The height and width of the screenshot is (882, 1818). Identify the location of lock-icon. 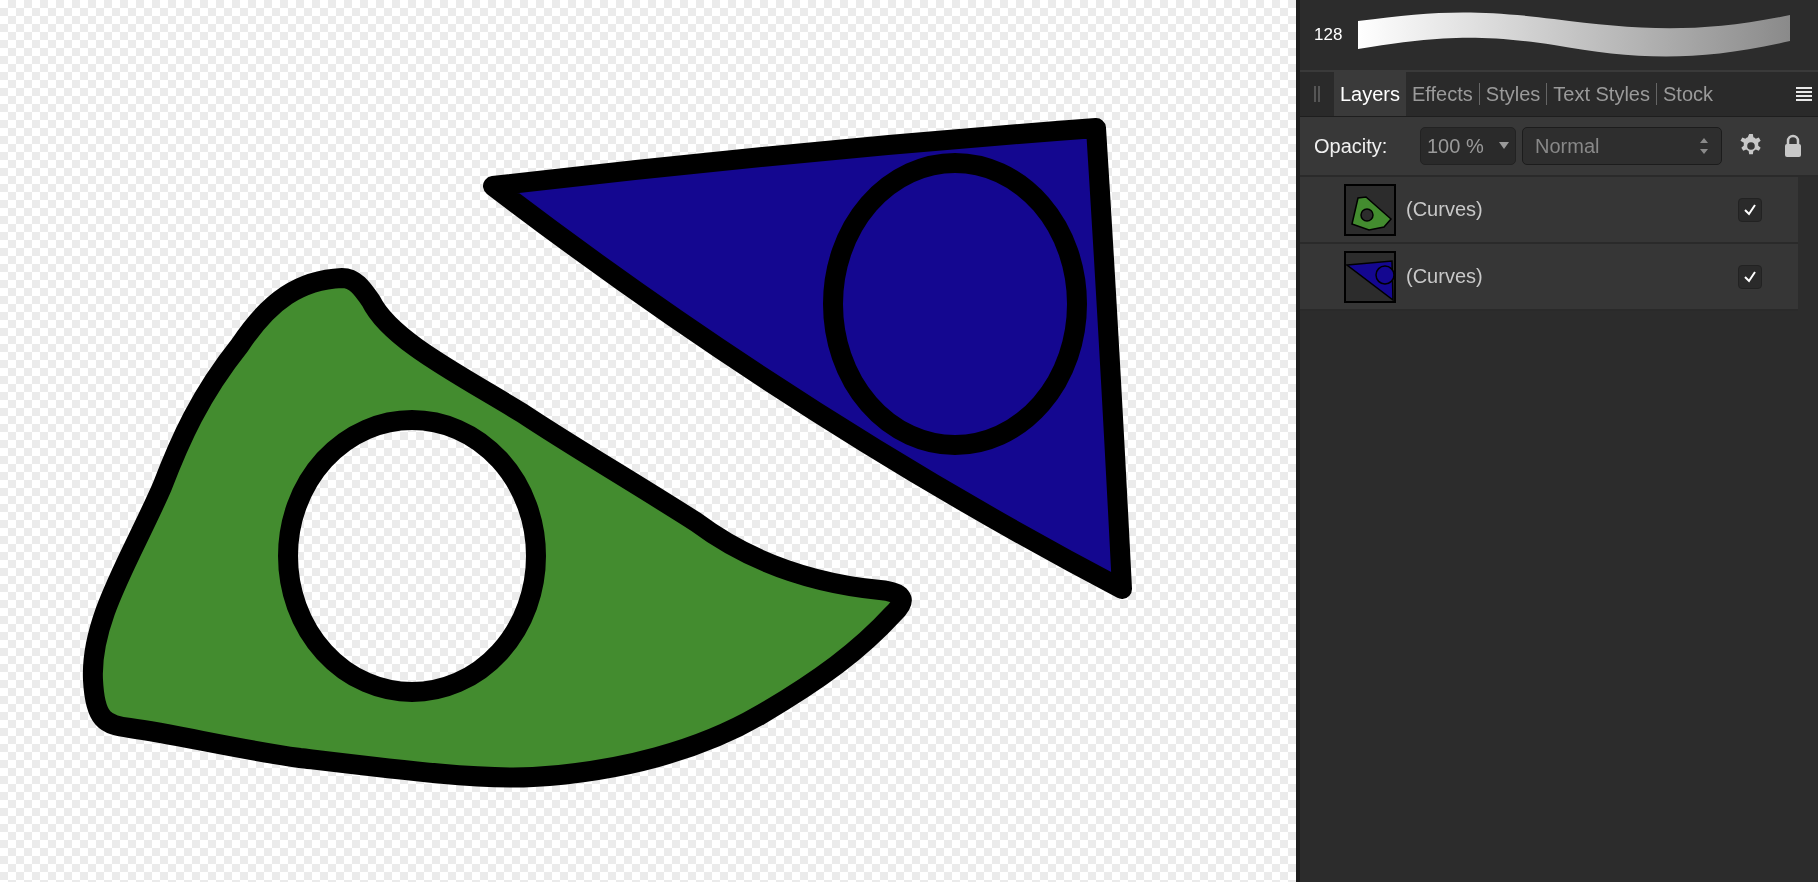
(1793, 146).